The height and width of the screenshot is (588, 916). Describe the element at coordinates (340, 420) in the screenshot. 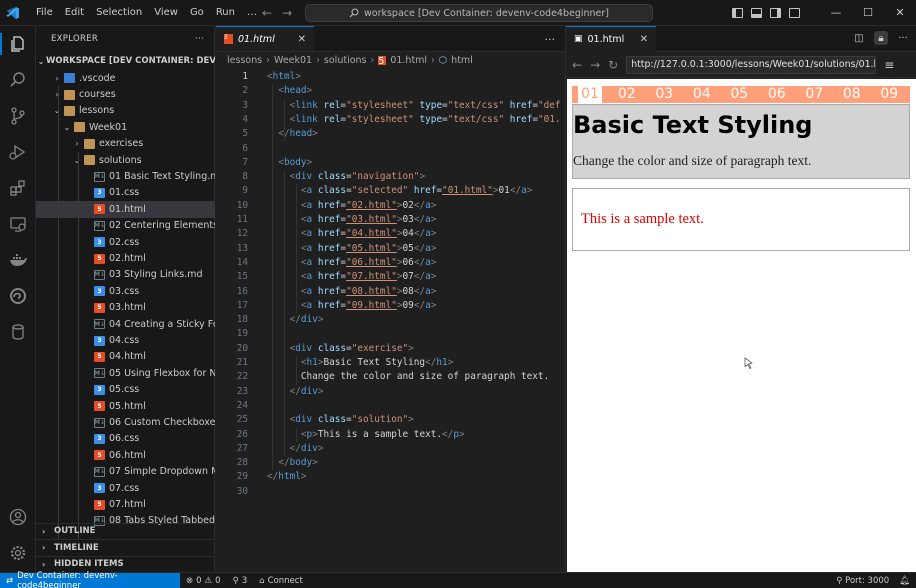

I see `code-line: <div class="solution">` at that location.